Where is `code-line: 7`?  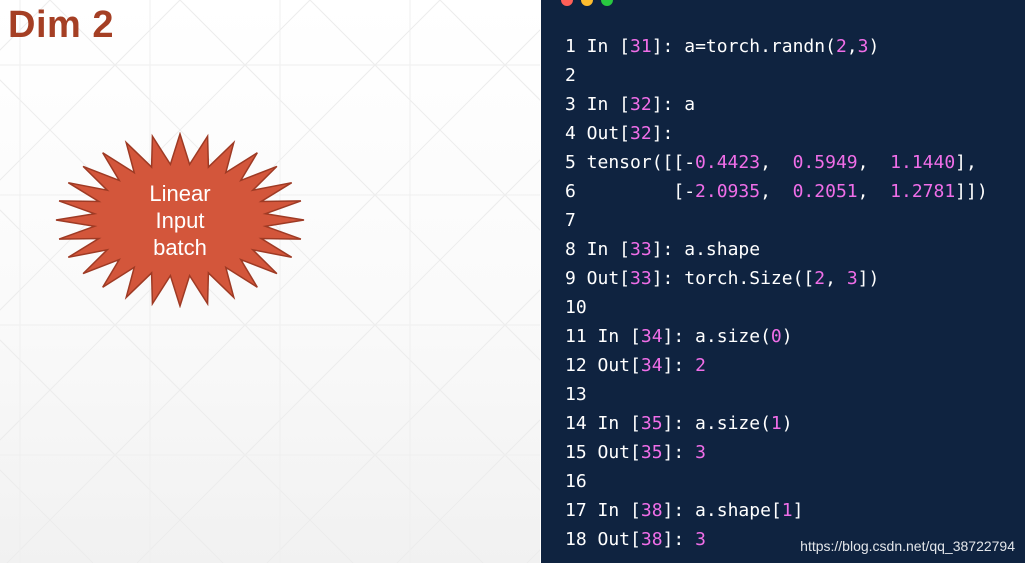 code-line: 7 is located at coordinates (776, 220).